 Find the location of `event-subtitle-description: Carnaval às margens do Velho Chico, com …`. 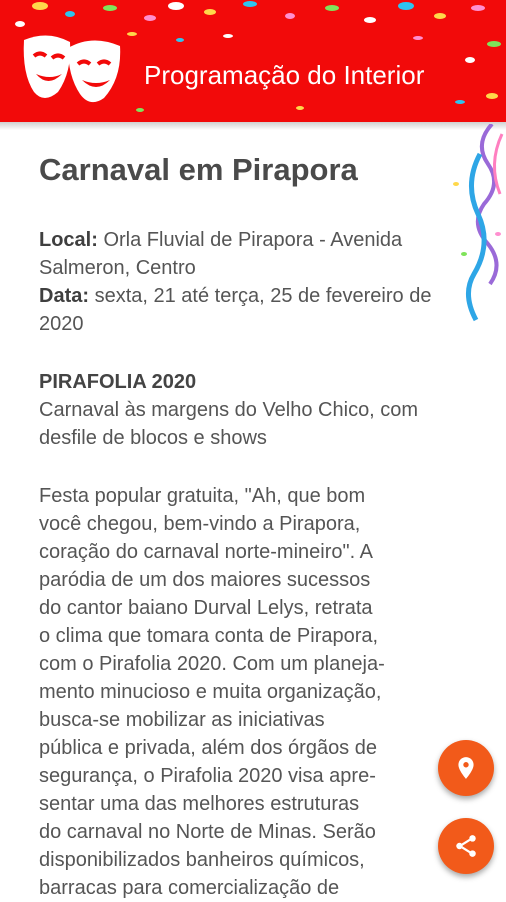

event-subtitle-description: Carnaval às margens do Velho Chico, com … is located at coordinates (229, 424).